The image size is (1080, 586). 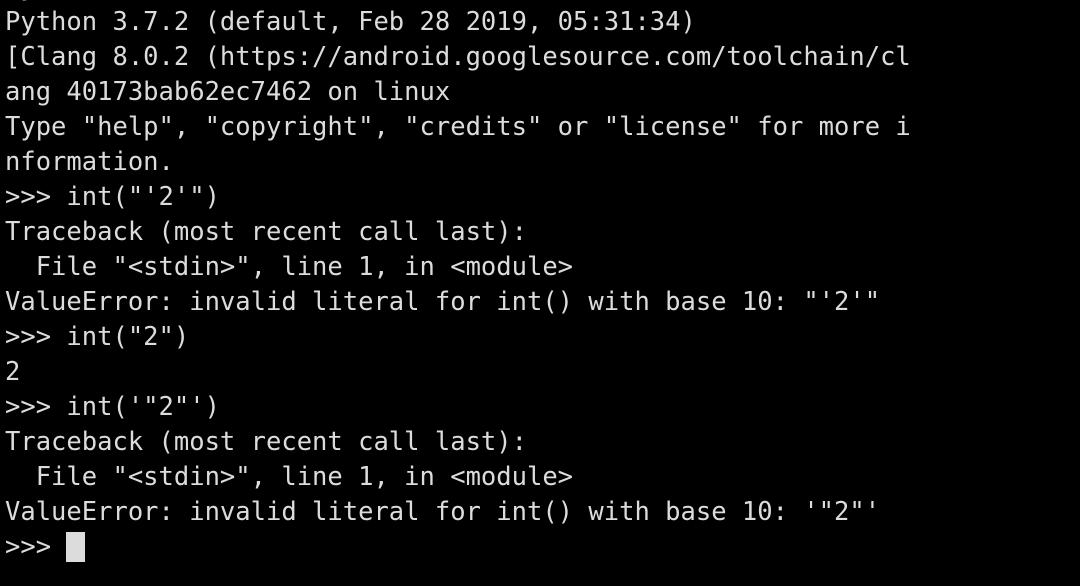 What do you see at coordinates (13, 372) in the screenshot?
I see `terminal-line-output-2: 2` at bounding box center [13, 372].